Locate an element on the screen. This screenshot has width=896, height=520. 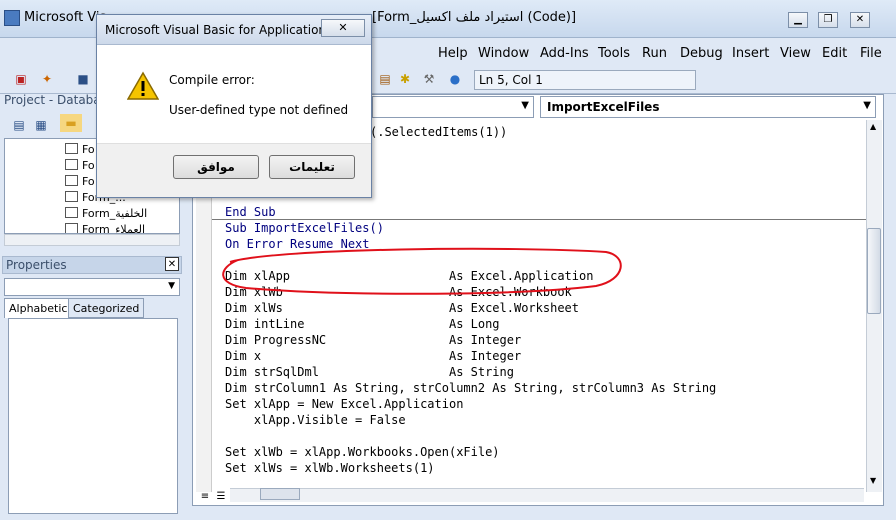
object-combo: ▼ is located at coordinates (453, 107).